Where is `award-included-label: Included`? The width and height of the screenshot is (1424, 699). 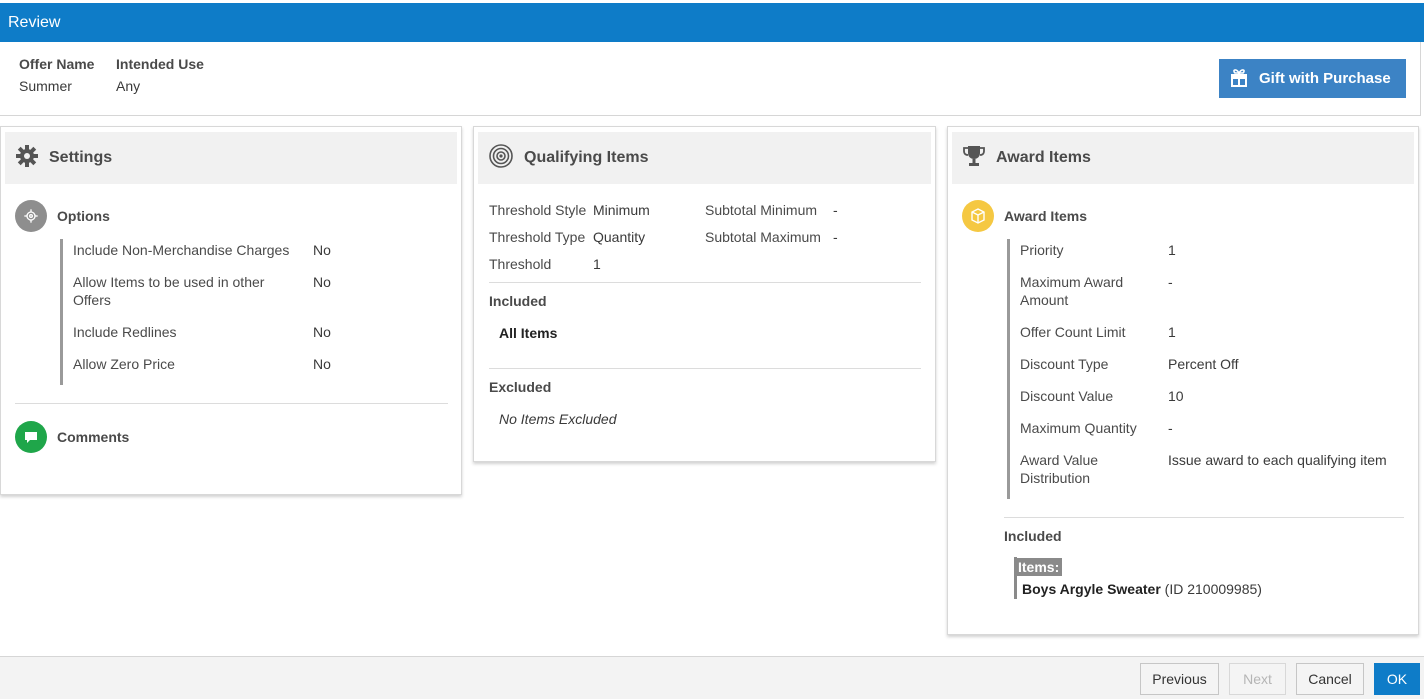
award-included-label: Included is located at coordinates (1033, 536).